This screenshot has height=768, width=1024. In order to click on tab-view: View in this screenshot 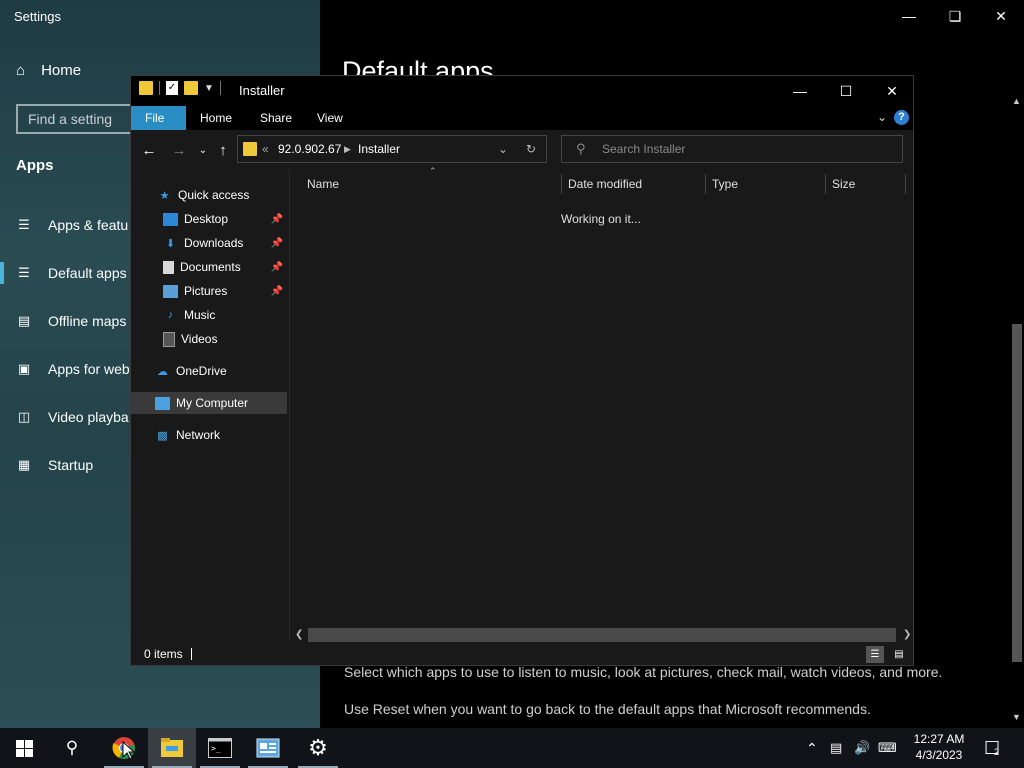, I will do `click(330, 118)`.